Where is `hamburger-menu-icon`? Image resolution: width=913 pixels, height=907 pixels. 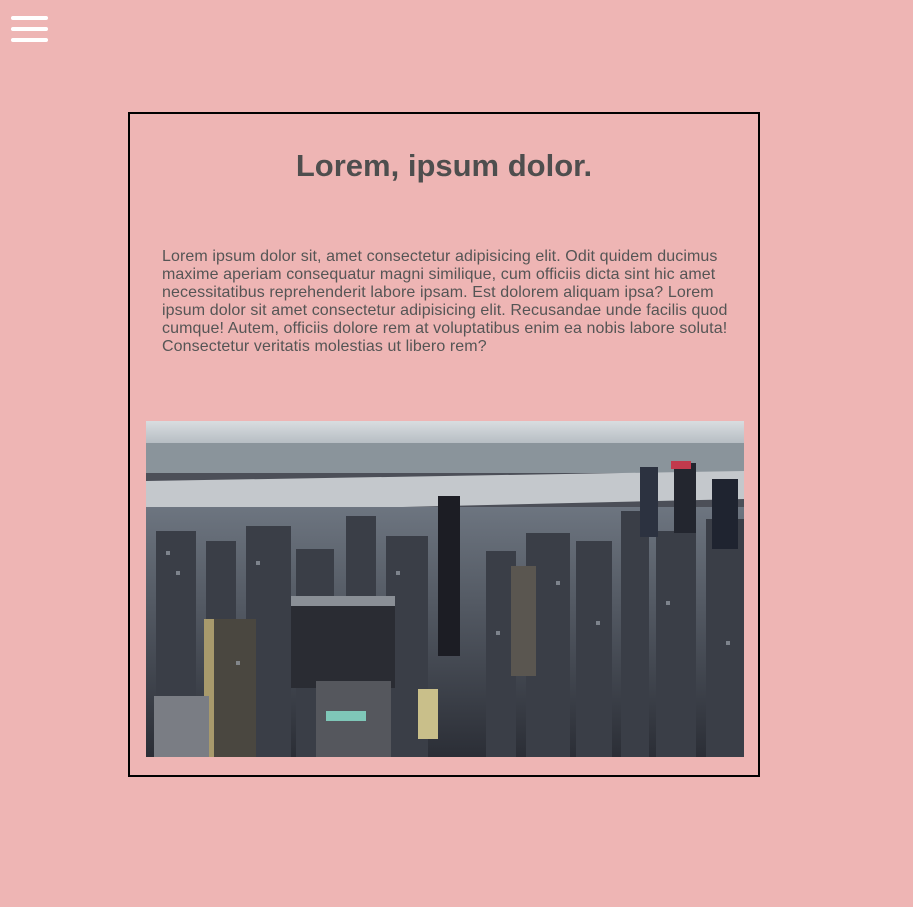 hamburger-menu-icon is located at coordinates (30, 30).